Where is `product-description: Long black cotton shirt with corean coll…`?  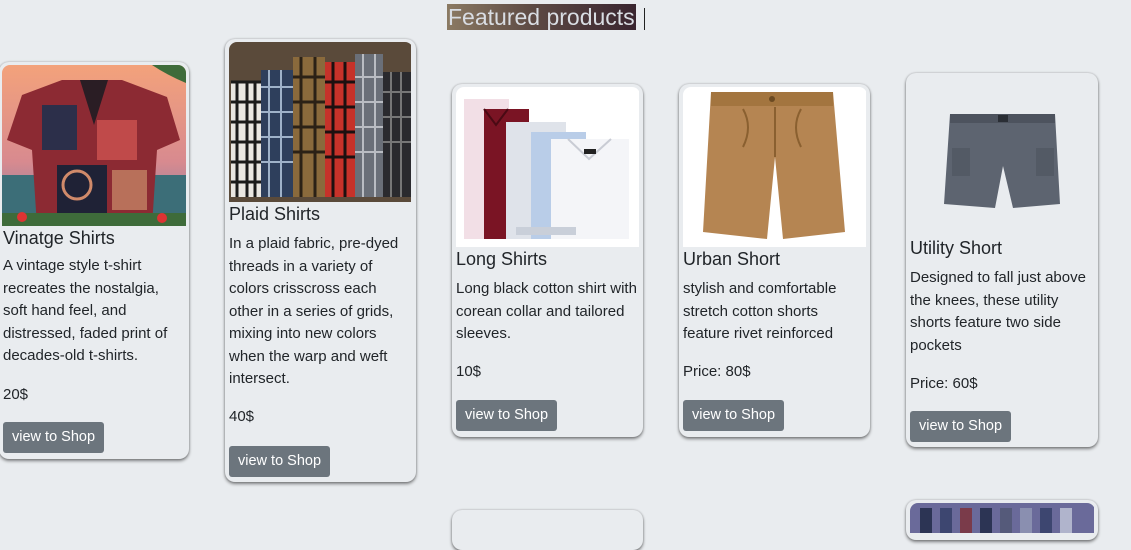
product-description: Long black cotton shirt with corean coll… is located at coordinates (546, 311).